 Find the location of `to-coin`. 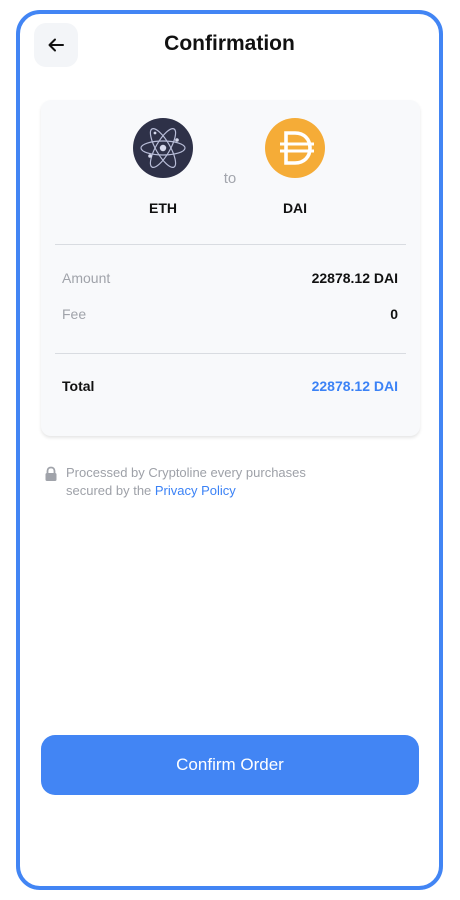

to-coin is located at coordinates (295, 148).